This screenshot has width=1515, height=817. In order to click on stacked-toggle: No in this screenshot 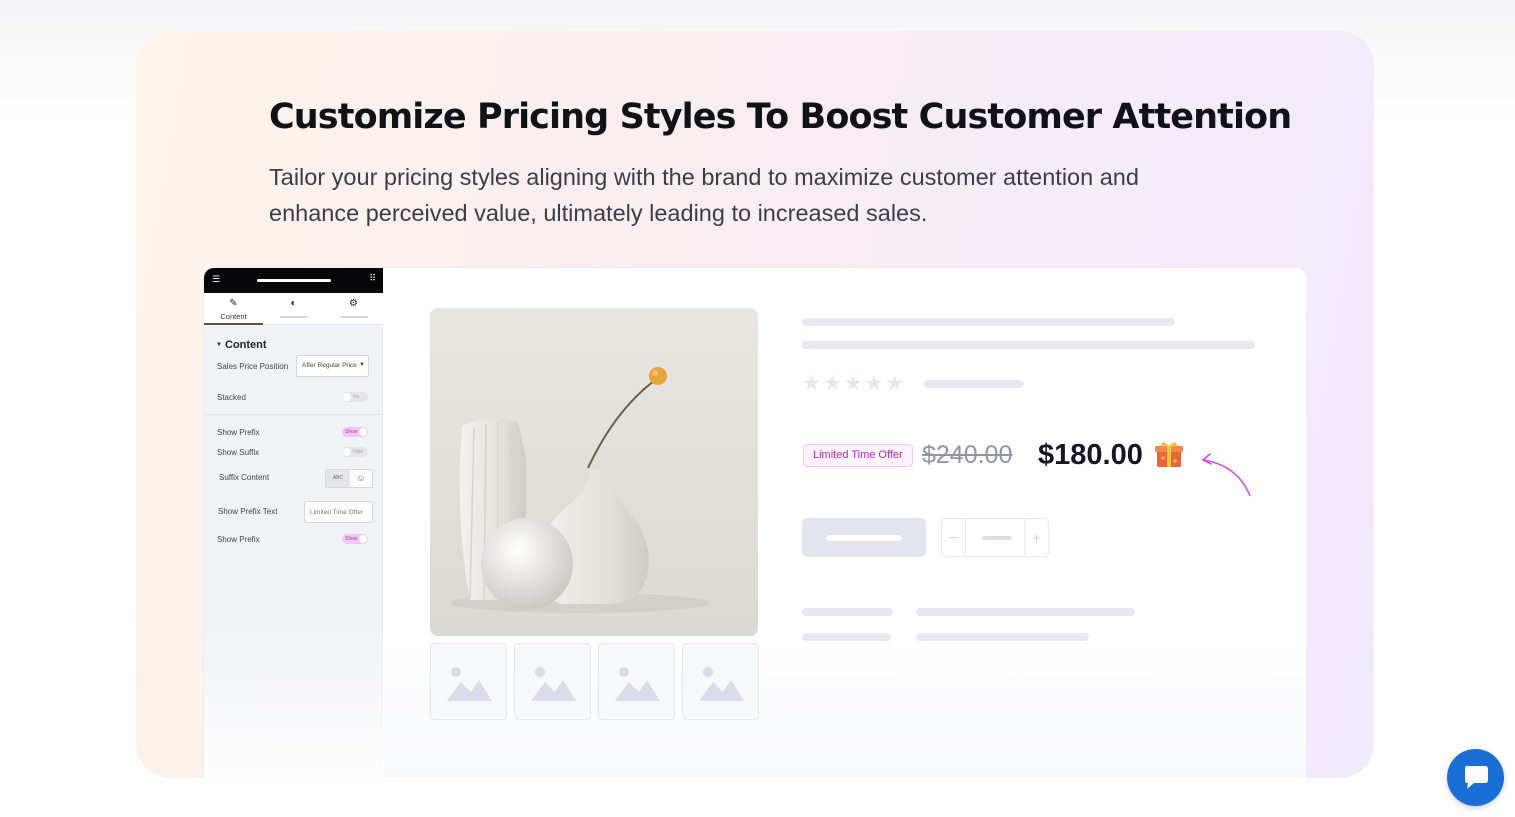, I will do `click(355, 397)`.